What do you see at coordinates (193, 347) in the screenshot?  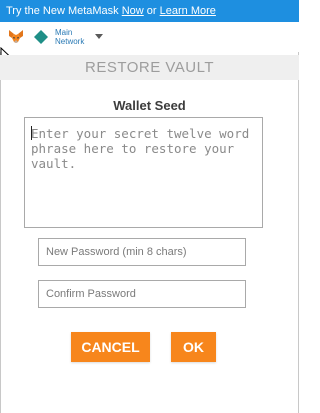 I see `ok-button: OK` at bounding box center [193, 347].